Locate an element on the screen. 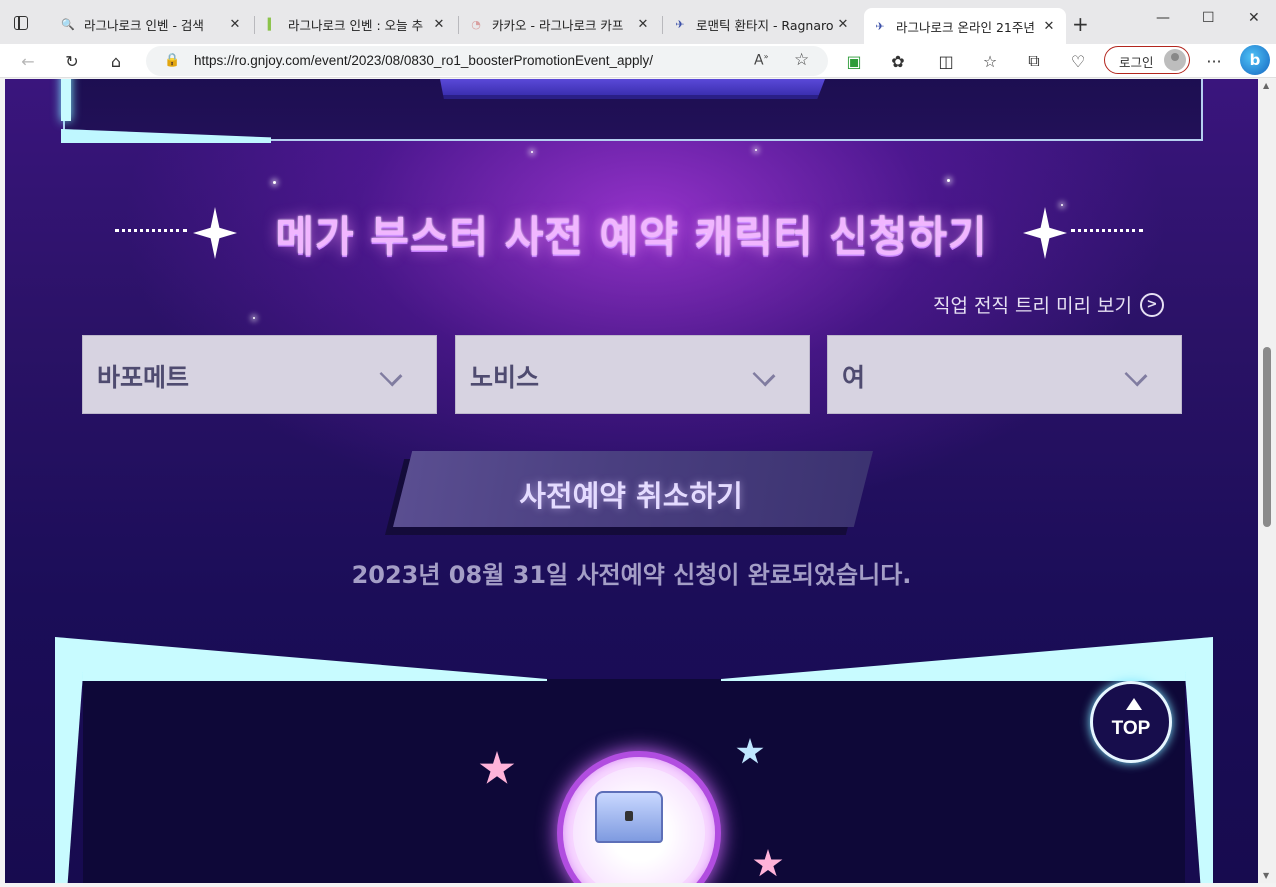 This screenshot has height=887, width=1276. gender-select-value: 여 is located at coordinates (854, 377).